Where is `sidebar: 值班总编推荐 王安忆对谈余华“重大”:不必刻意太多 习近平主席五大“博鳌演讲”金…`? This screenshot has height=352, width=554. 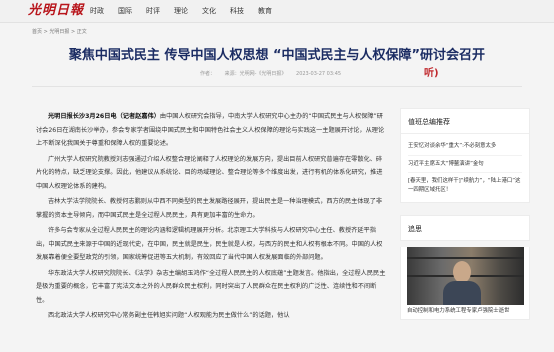 sidebar: 值班总编推荐 王安忆对谈余华“重大”:不必刻意太多 习近平主席五大“博鳌演讲”金… is located at coordinates (465, 214).